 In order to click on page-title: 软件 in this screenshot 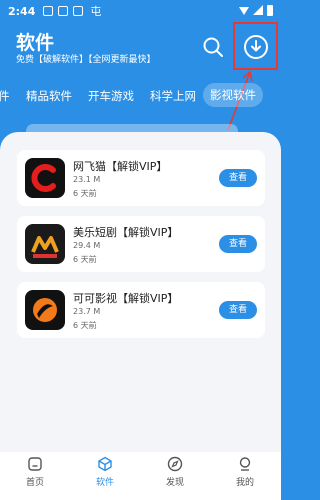, I will do `click(35, 43)`.